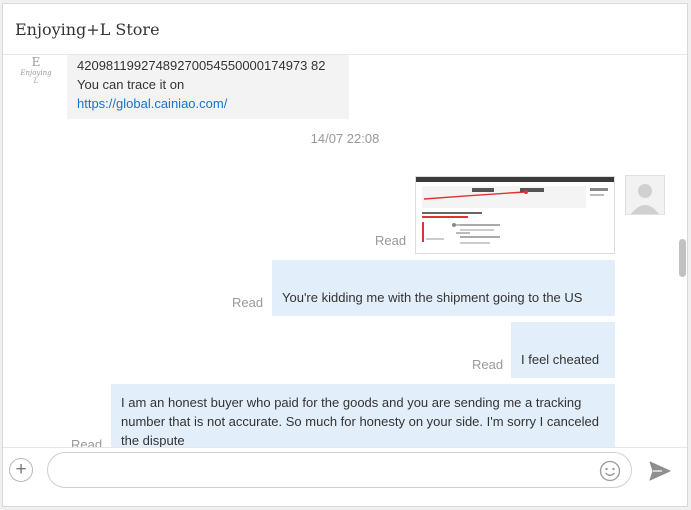 The width and height of the screenshot is (691, 510). Describe the element at coordinates (131, 84) in the screenshot. I see `trace-text: You can trace it on` at that location.